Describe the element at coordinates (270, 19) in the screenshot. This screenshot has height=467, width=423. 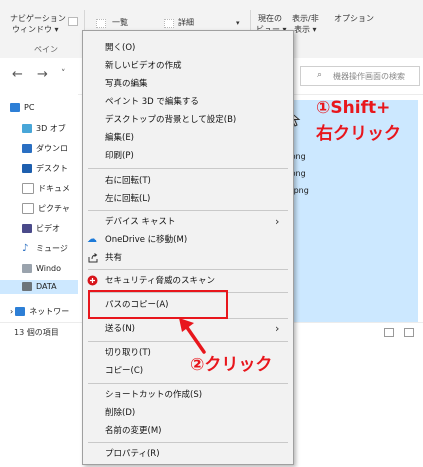
I see `current-view-button-label: 現在の` at that location.